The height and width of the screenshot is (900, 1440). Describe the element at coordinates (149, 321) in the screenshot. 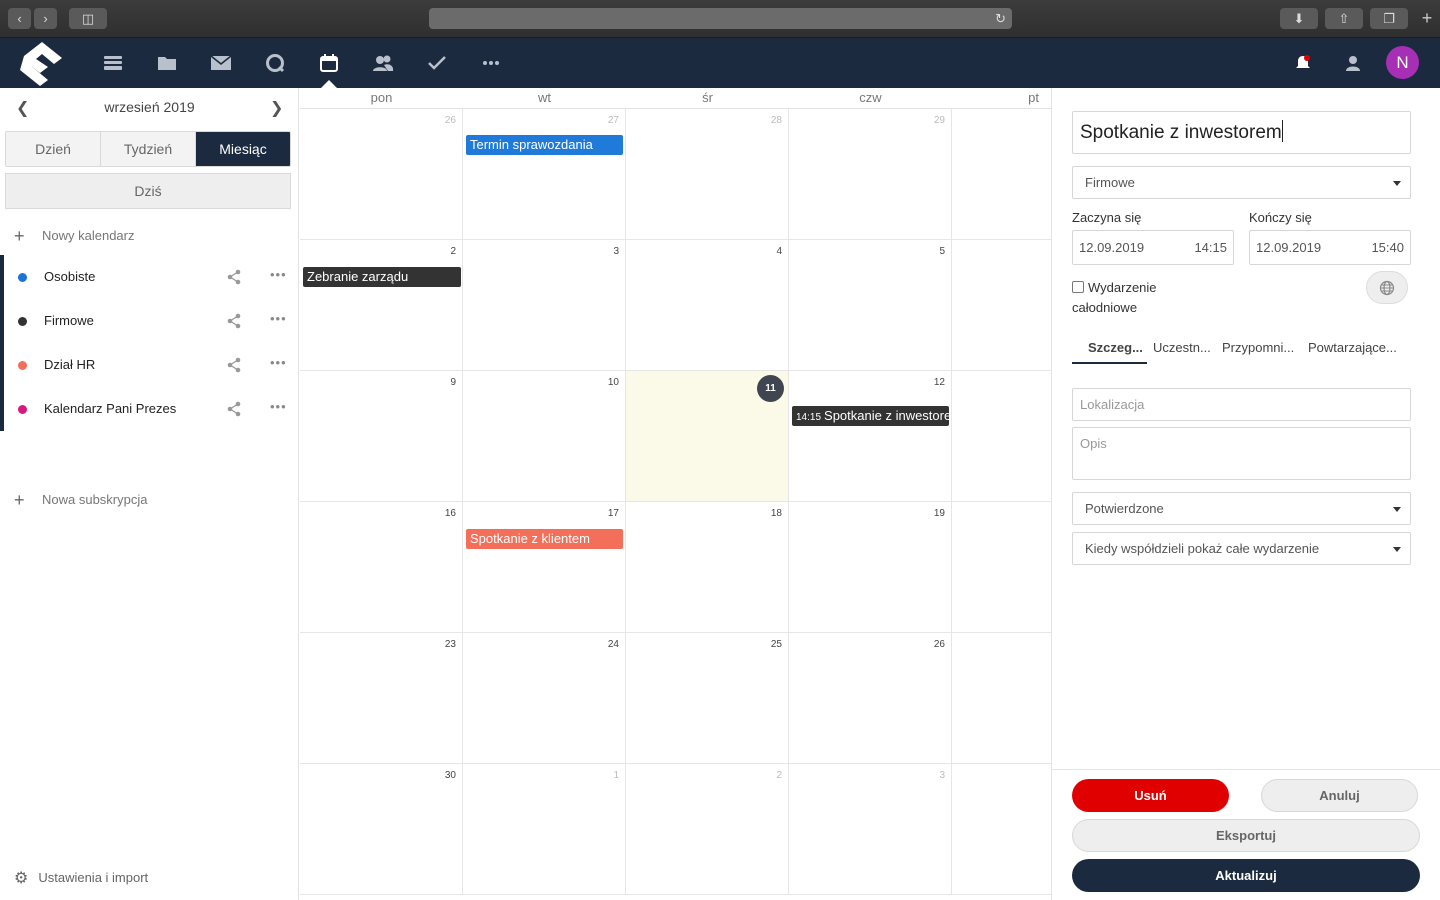

I see `calendar-item-firmowe: Firmowe •••` at that location.